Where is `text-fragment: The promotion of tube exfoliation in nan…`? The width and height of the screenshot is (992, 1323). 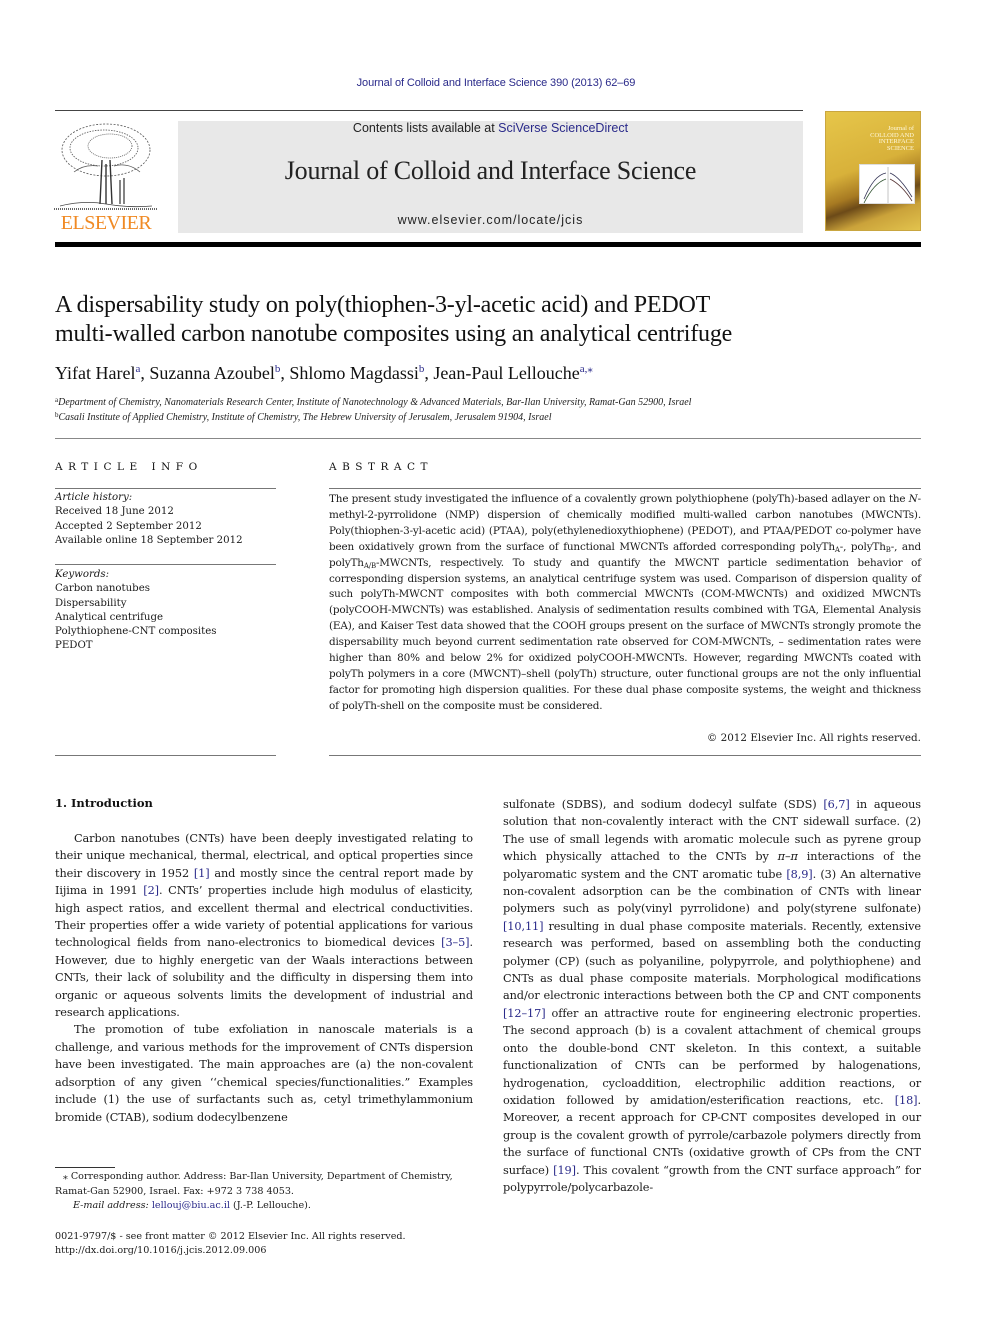
text-fragment: The promotion of tube exfoliation in nan… is located at coordinates (264, 1073).